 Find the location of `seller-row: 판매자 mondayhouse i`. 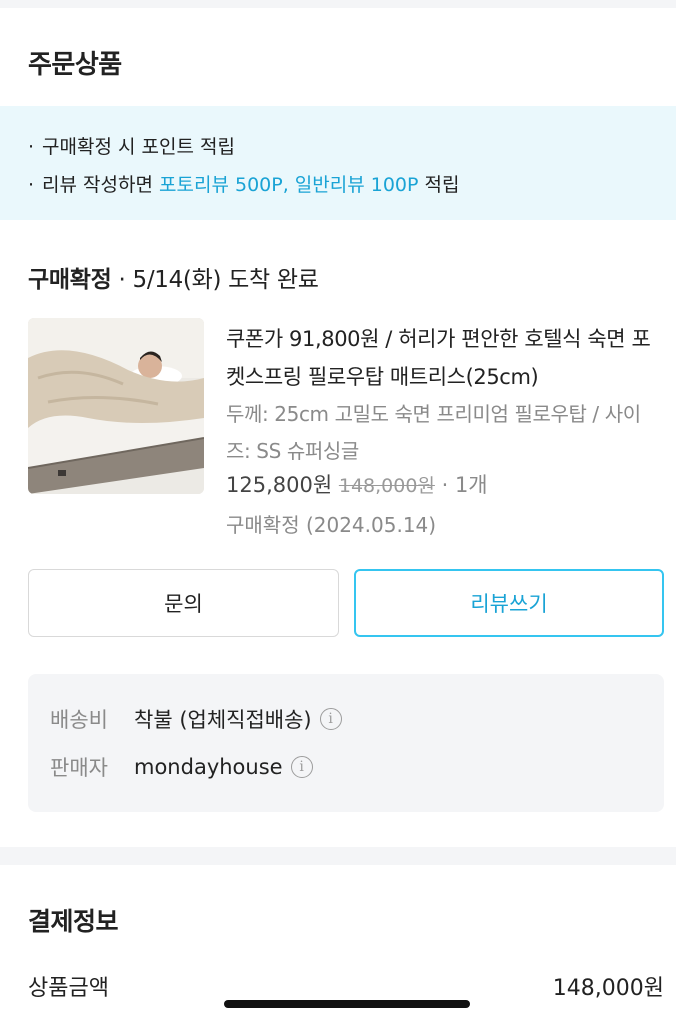

seller-row: 판매자 mondayhouse i is located at coordinates (181, 767).